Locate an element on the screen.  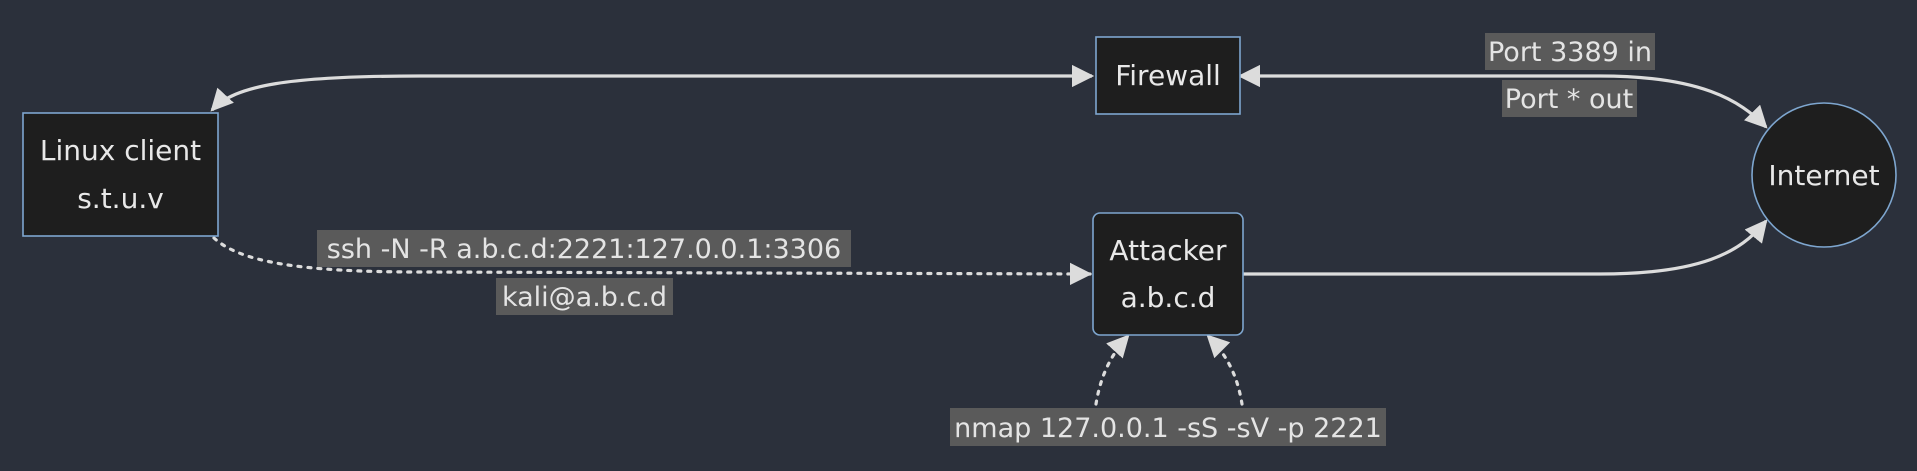
node-attacker: Attacker a.b.c.d is located at coordinates (1168, 274).